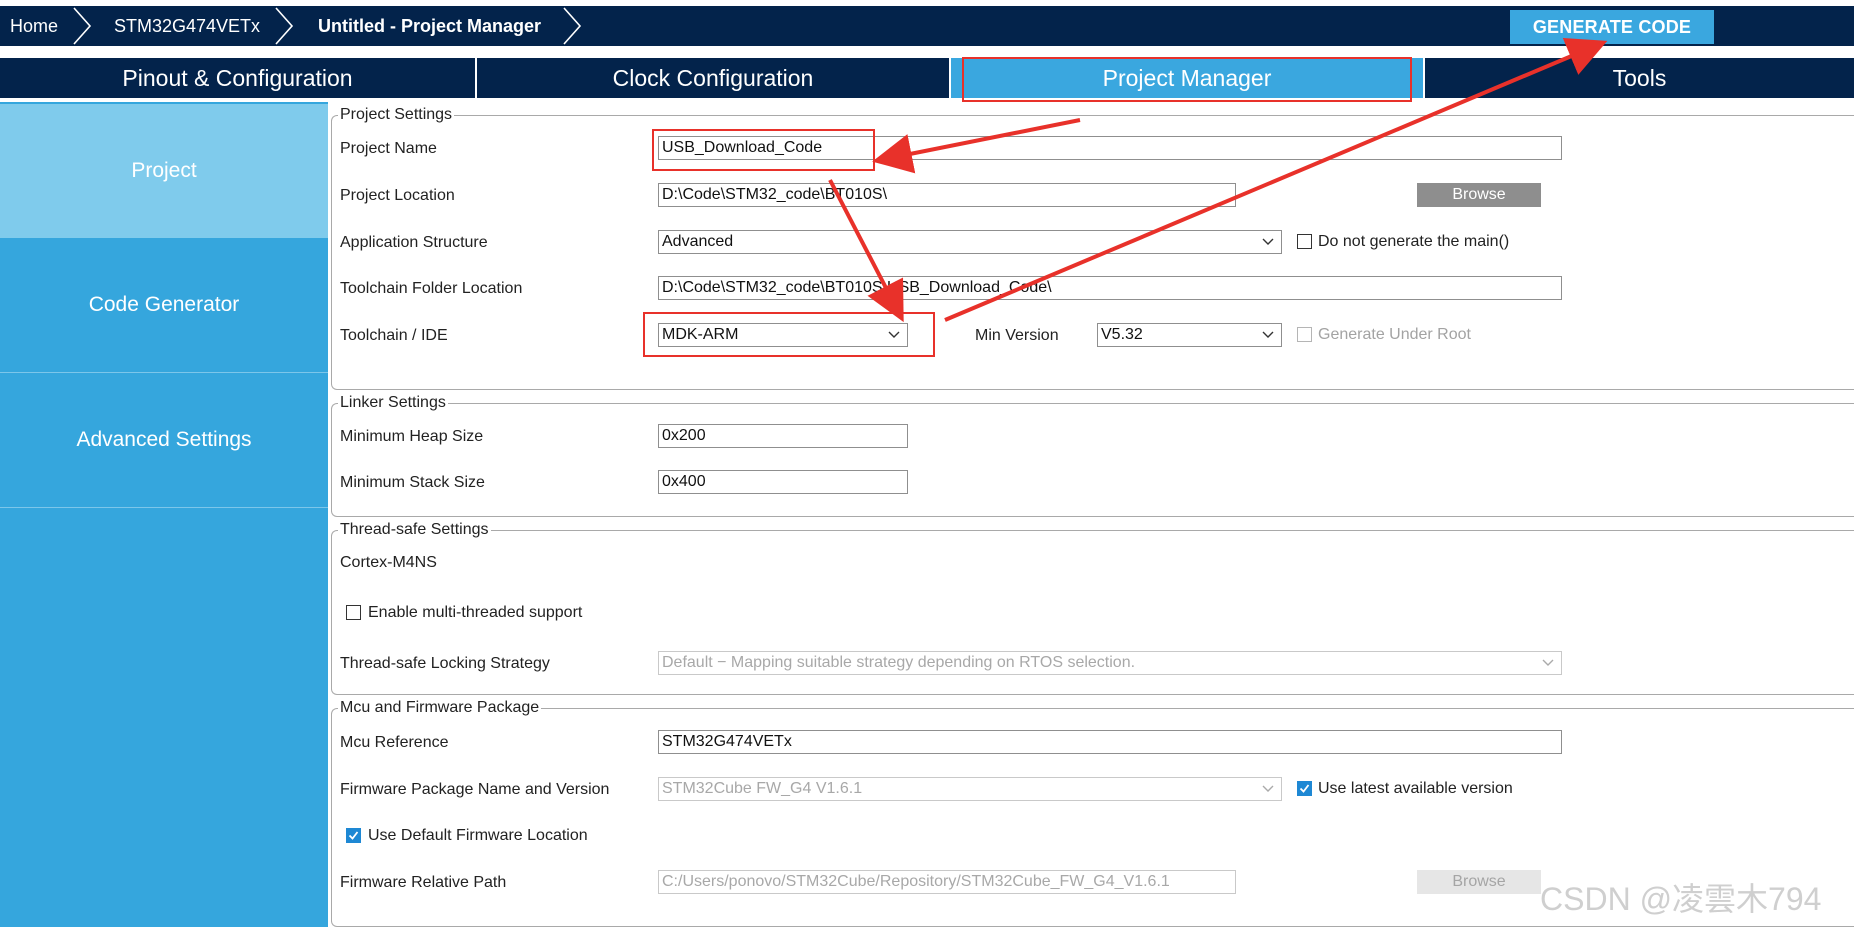 The height and width of the screenshot is (927, 1854). What do you see at coordinates (947, 195) in the screenshot?
I see `project-location-input: D:\Code\STM32_code\BT010S\` at bounding box center [947, 195].